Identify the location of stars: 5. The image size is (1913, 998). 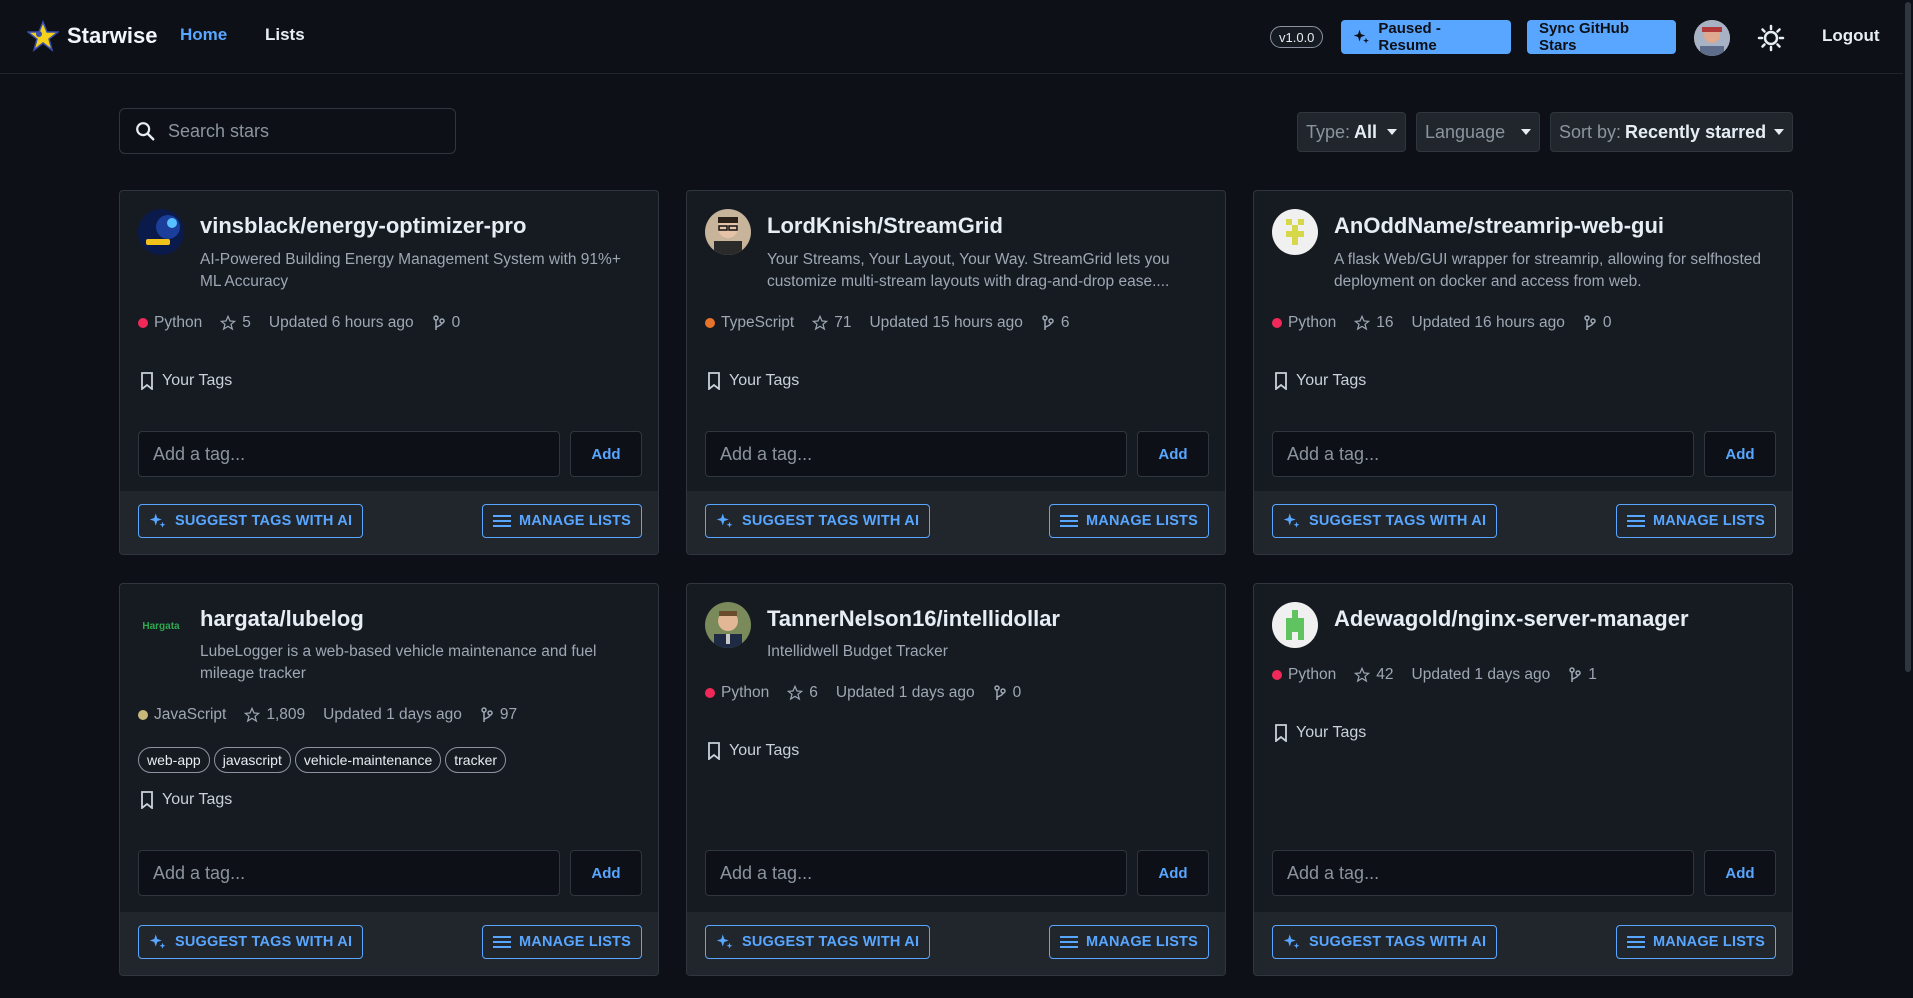
(235, 323).